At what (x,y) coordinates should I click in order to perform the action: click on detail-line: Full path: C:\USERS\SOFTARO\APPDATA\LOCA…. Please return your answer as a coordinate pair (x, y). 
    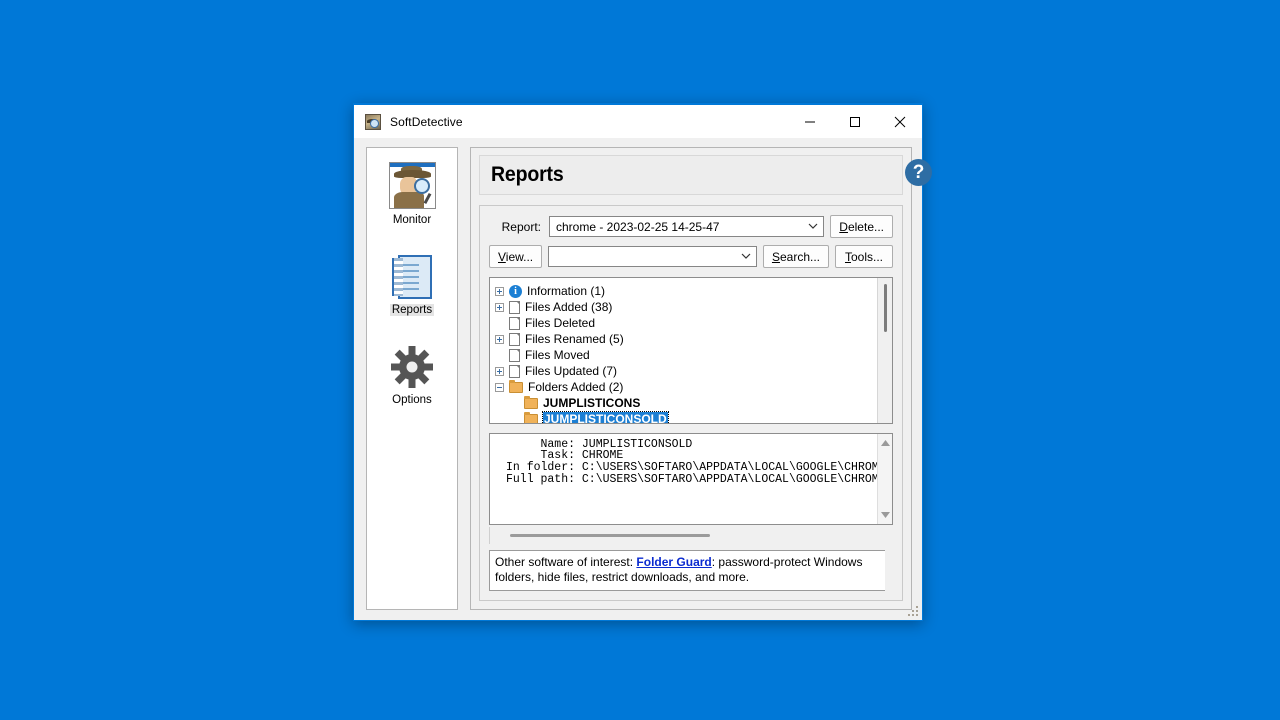
    Looking at the image, I should click on (689, 479).